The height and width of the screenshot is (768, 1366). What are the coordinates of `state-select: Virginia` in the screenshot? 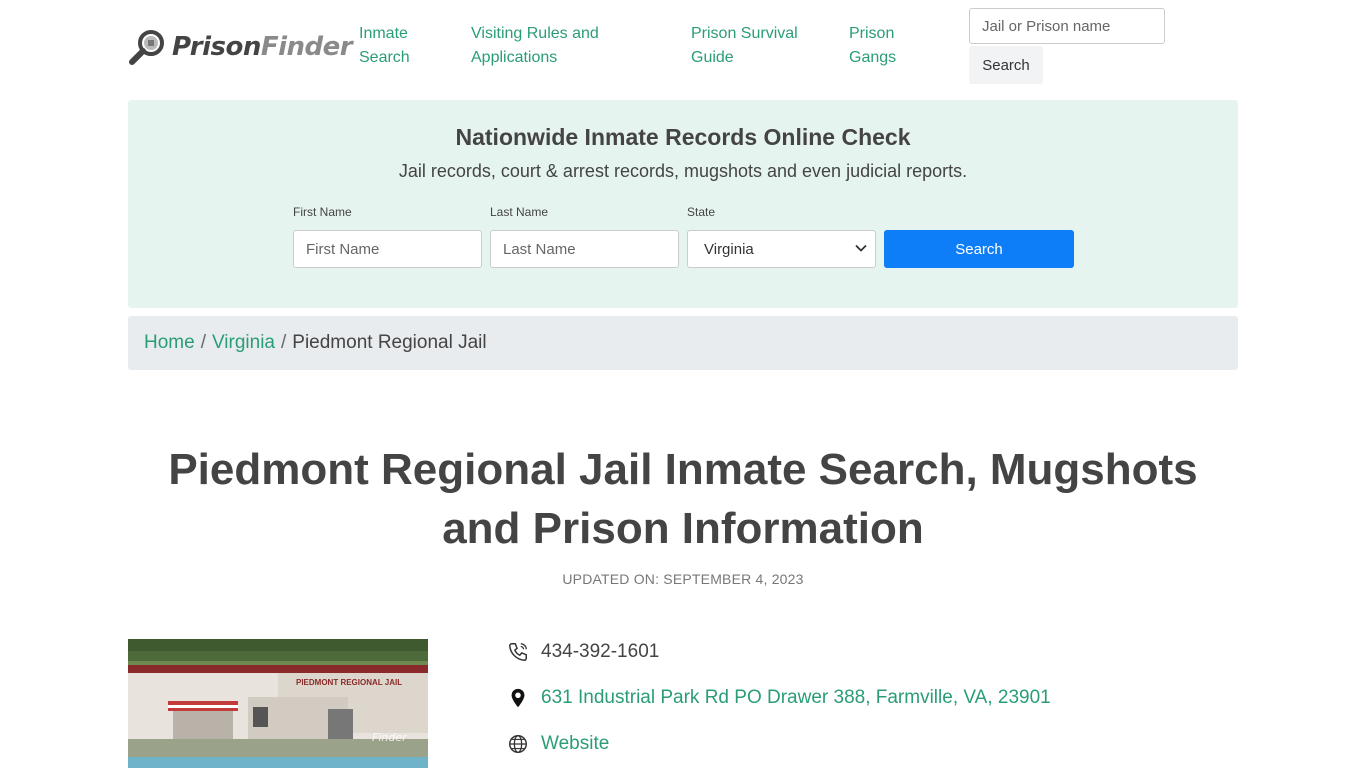 It's located at (781, 249).